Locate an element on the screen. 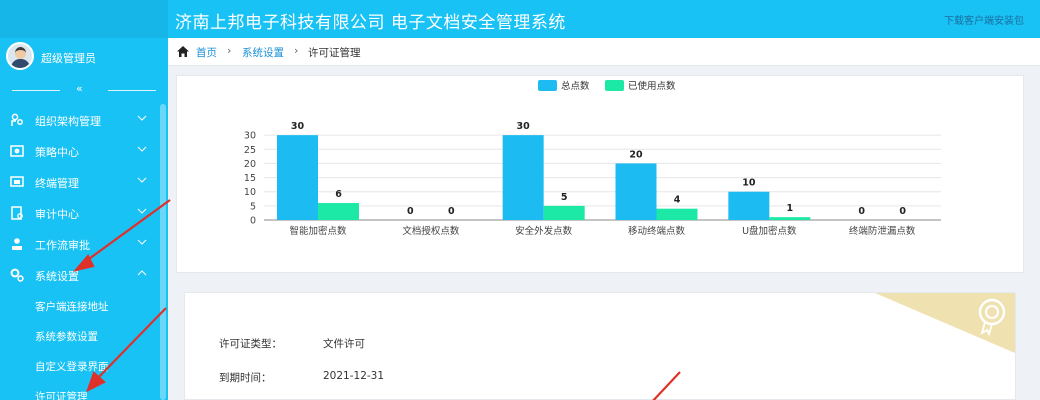 The height and width of the screenshot is (400, 1040). x-tick-label: 安全外发点数 is located at coordinates (544, 231).